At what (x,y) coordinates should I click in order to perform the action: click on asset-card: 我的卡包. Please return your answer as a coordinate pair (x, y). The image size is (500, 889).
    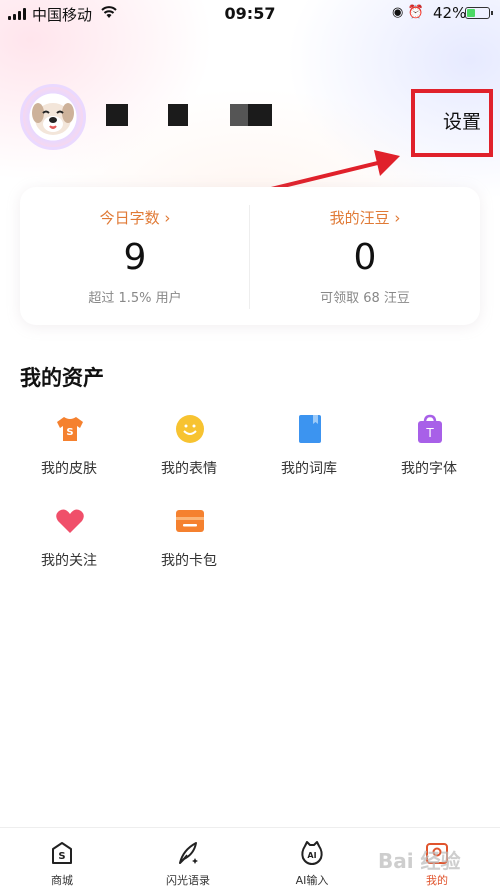
    Looking at the image, I should click on (189, 546).